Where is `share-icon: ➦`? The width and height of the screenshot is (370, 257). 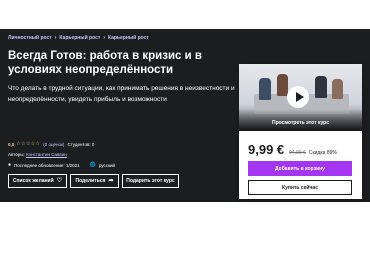
share-icon: ➦ is located at coordinates (111, 181).